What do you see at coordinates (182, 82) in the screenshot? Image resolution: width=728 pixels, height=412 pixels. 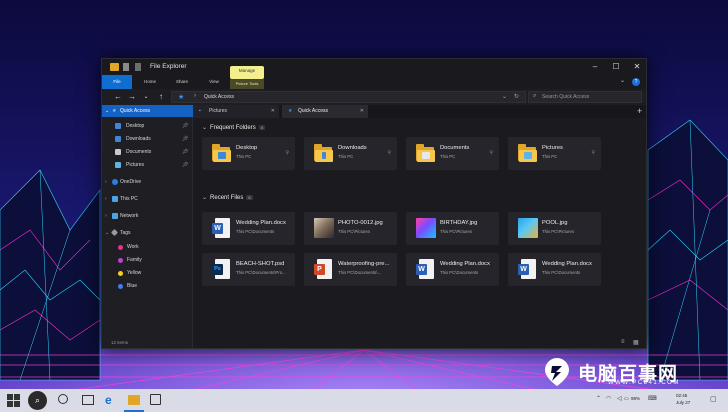 I see `ribbon-tab-share: Share` at bounding box center [182, 82].